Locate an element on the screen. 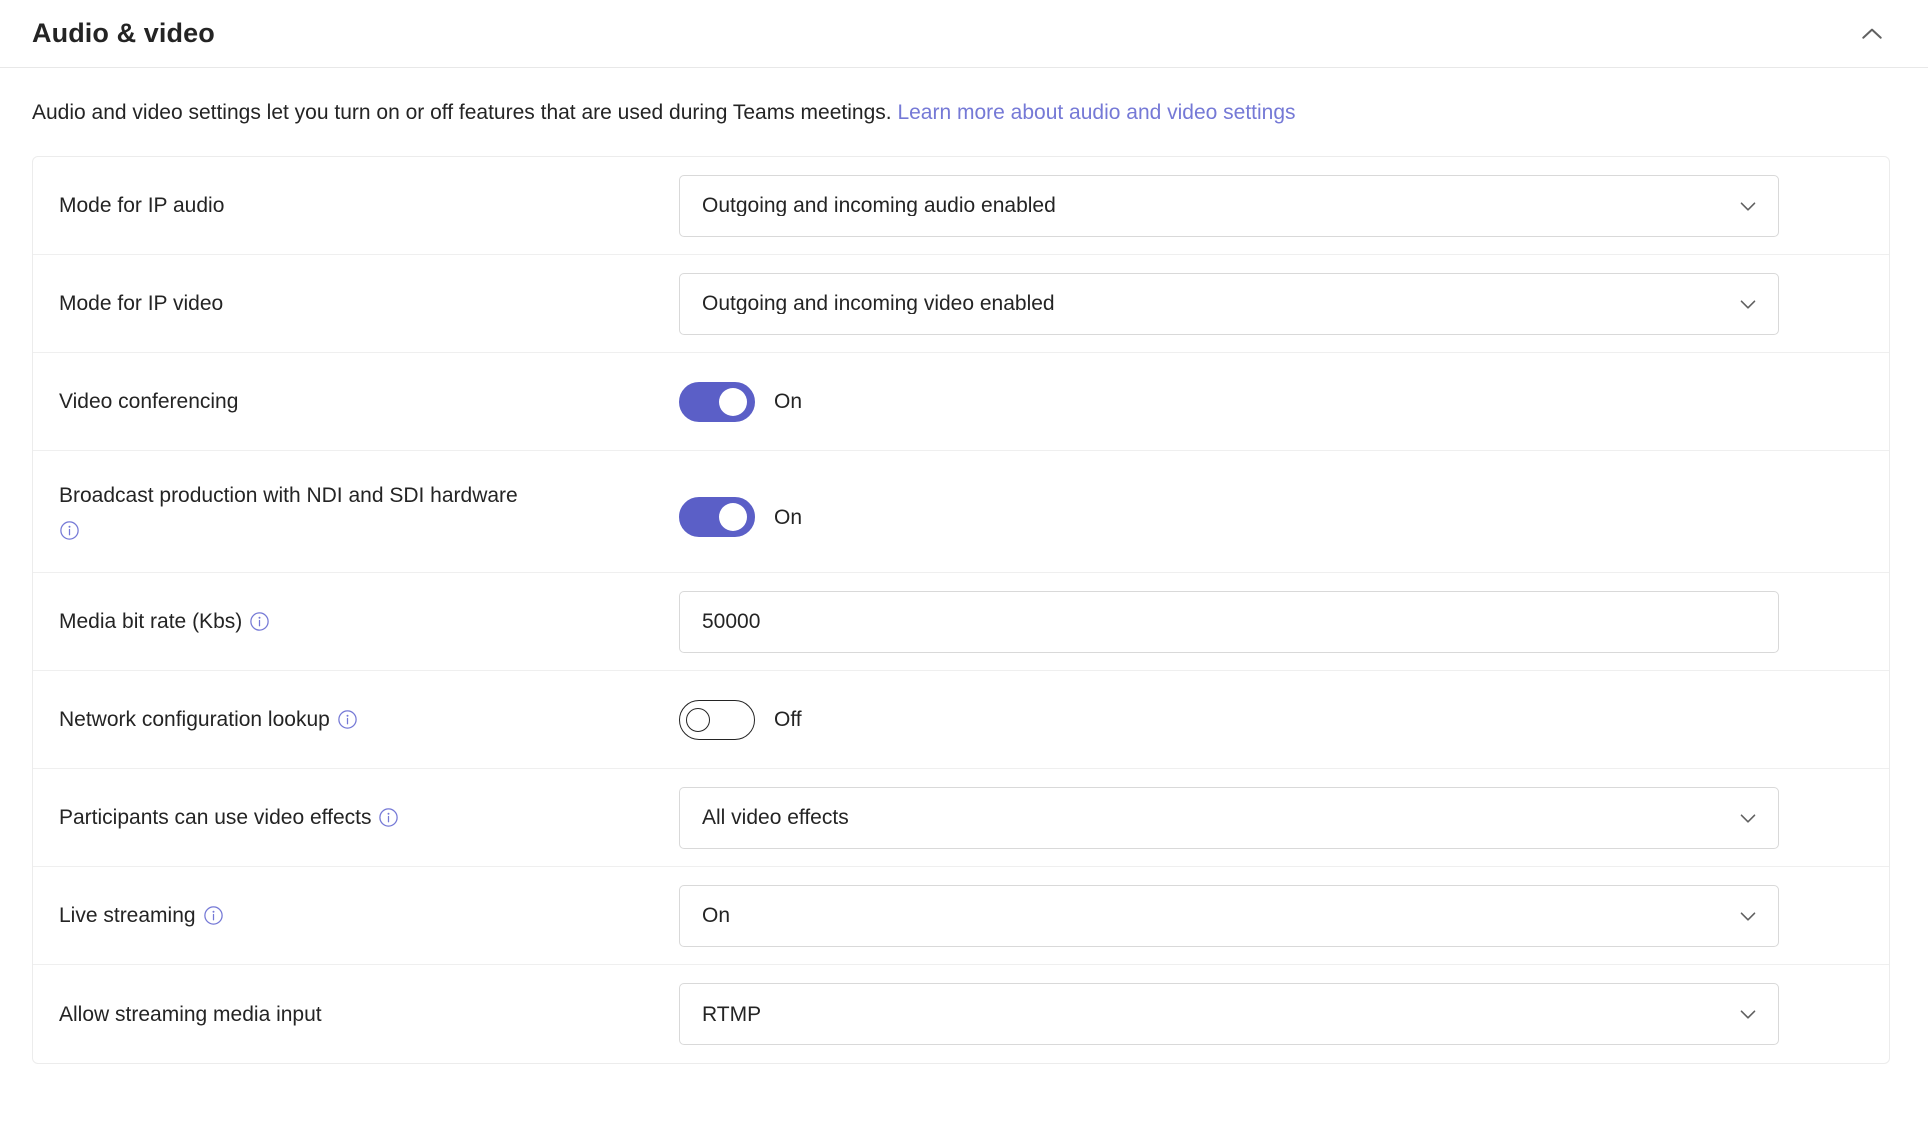 This screenshot has height=1136, width=1928. setting-label-text: Video conferencing is located at coordinates (149, 402).